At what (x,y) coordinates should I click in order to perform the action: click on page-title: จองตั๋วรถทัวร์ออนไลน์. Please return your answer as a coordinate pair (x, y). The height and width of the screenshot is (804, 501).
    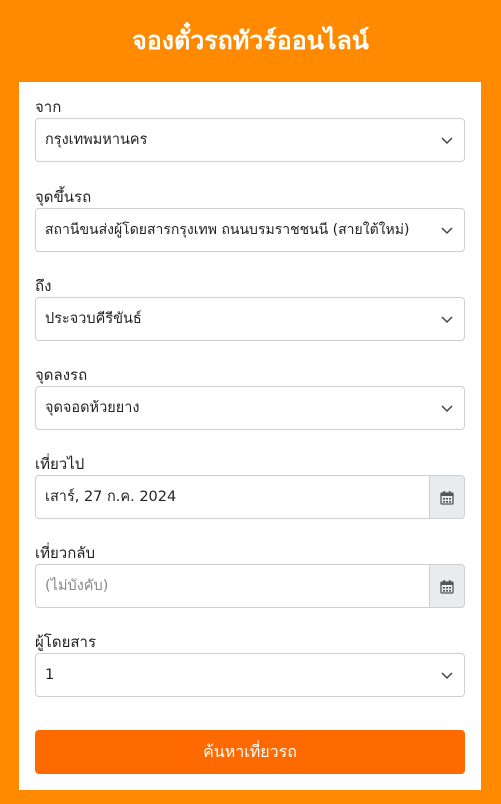
    Looking at the image, I should click on (250, 40).